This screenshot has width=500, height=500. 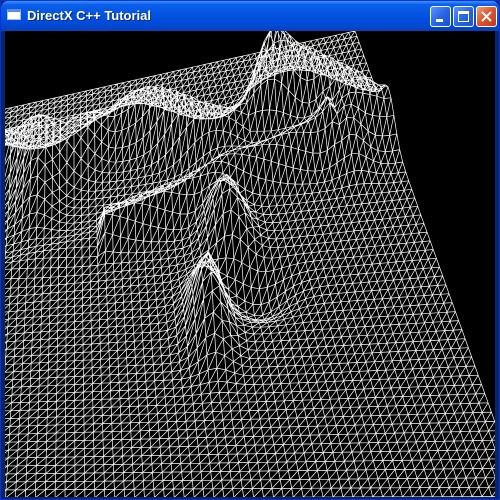 I want to click on window-icon, so click(x=14, y=14).